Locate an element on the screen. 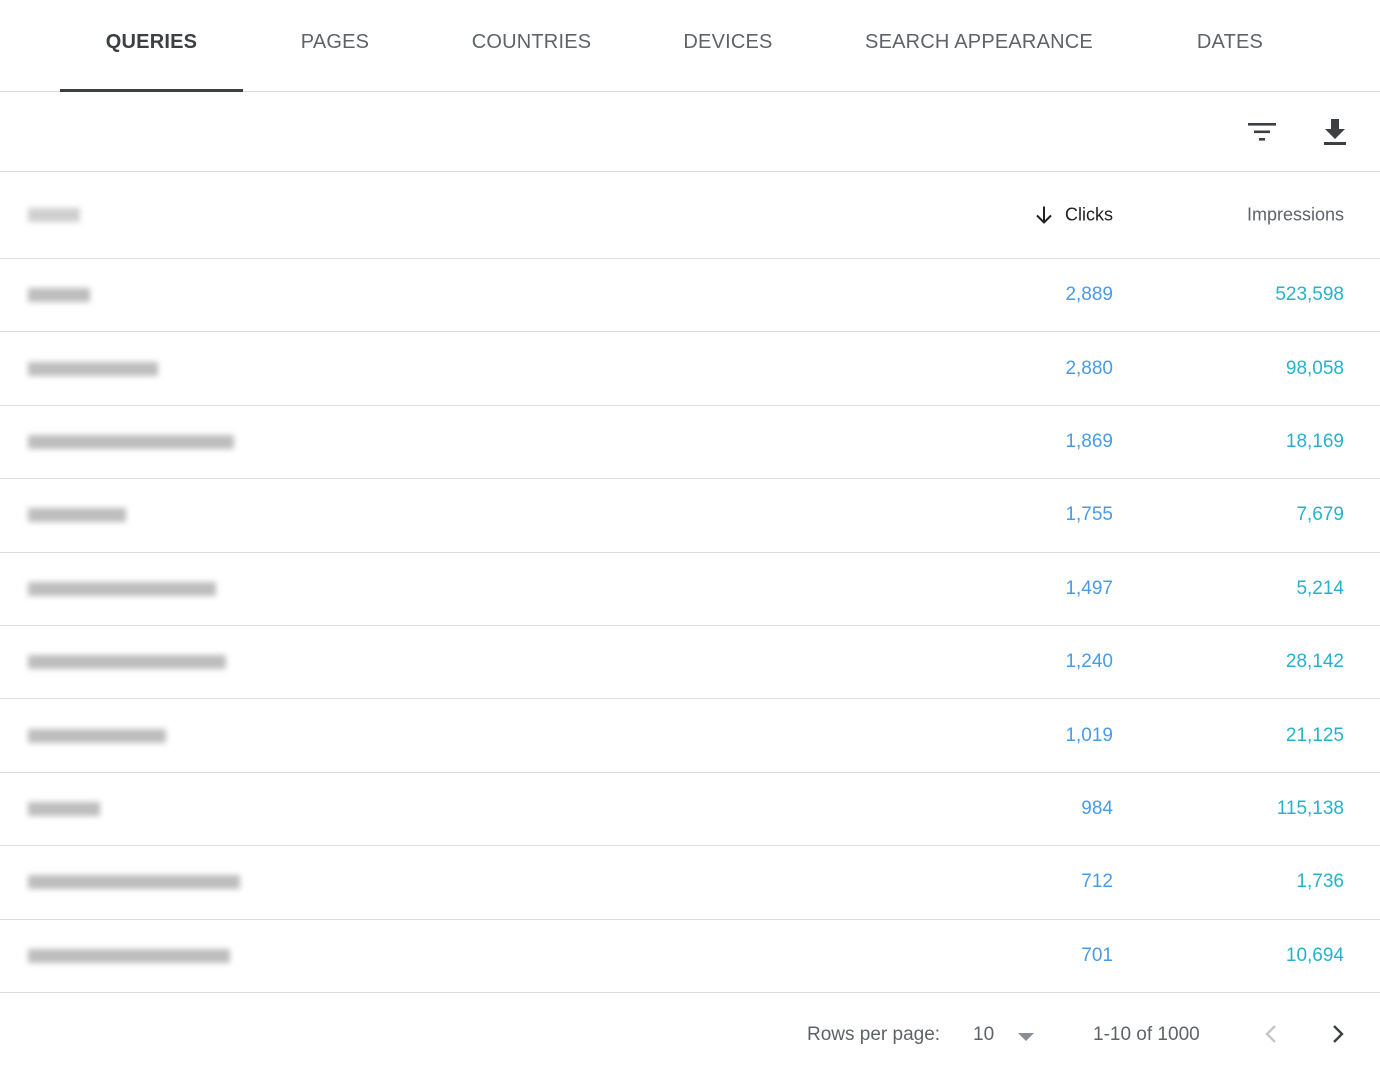 Image resolution: width=1380 pixels, height=1077 pixels. pagination: Rows per page: 10 1-10 of 1000 is located at coordinates (690, 1034).